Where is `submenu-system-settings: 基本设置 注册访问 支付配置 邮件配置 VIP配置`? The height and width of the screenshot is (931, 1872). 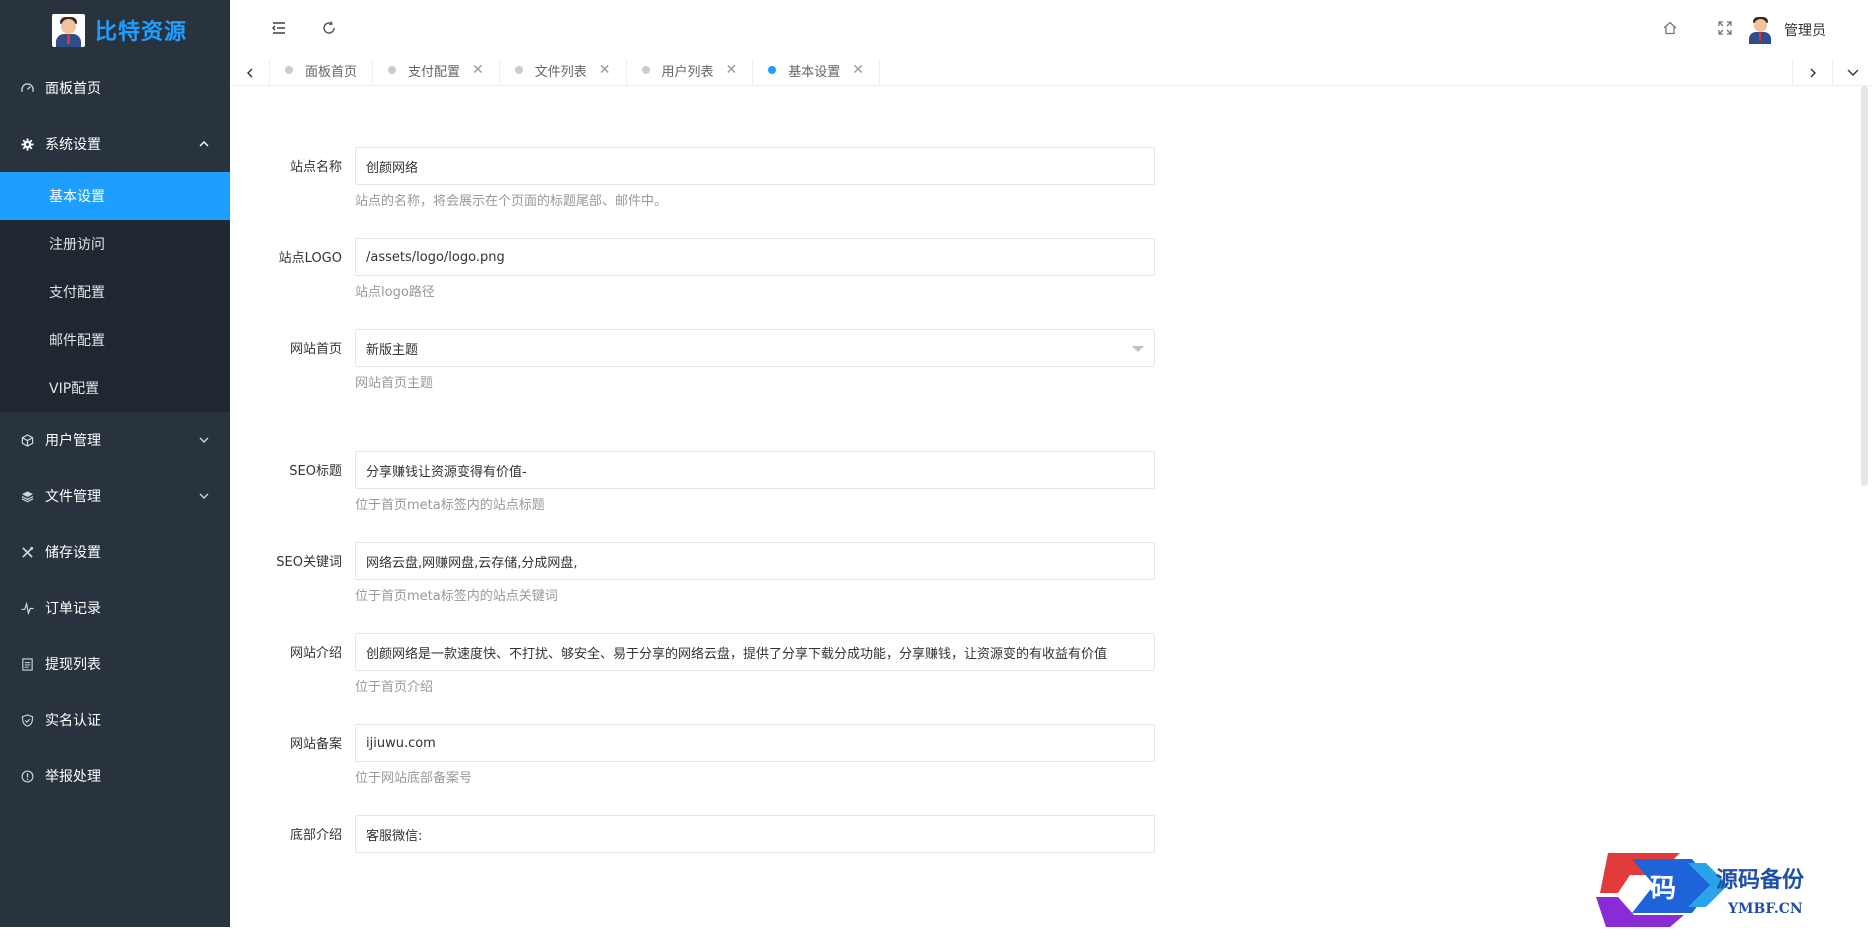
submenu-system-settings: 基本设置 注册访问 支付配置 邮件配置 VIP配置 is located at coordinates (115, 292).